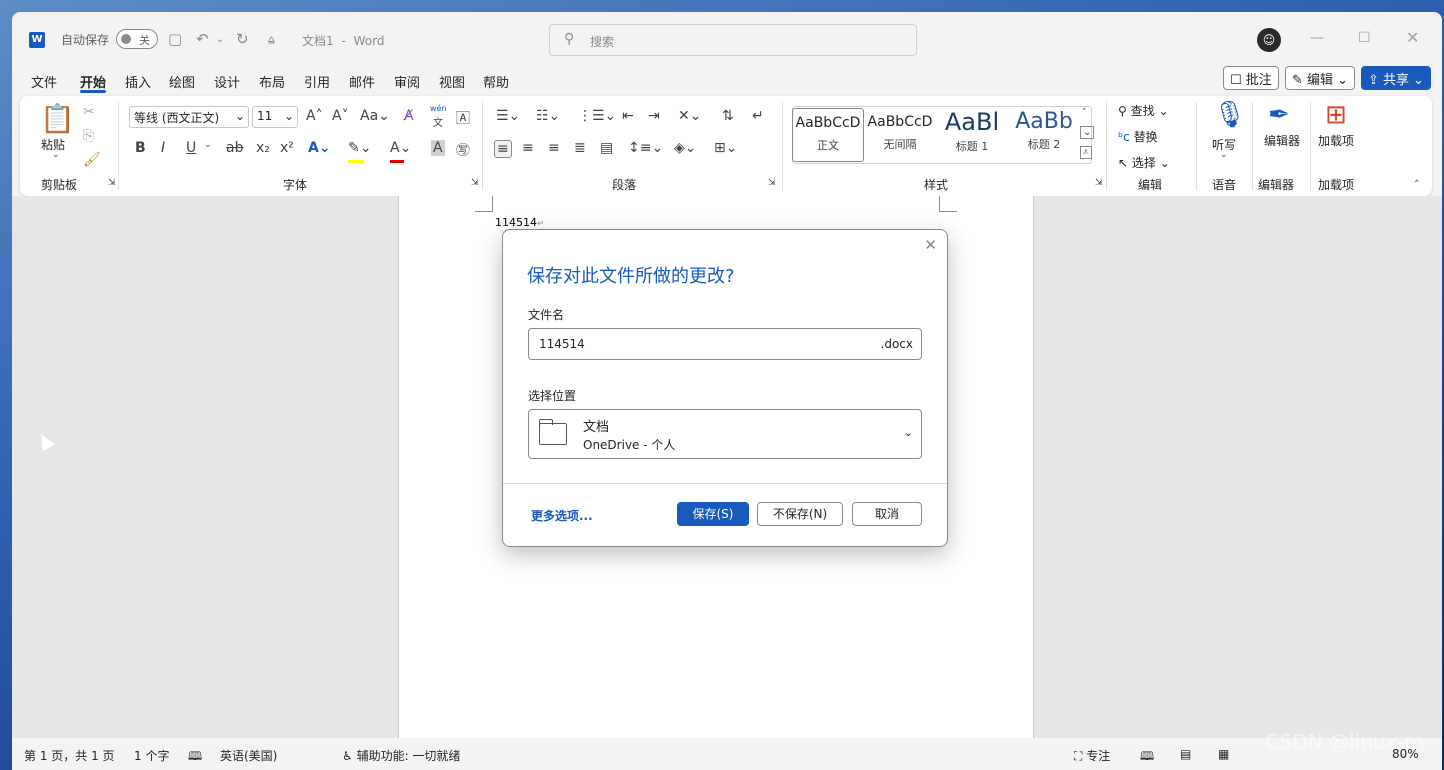 This screenshot has height=770, width=1444. What do you see at coordinates (151, 755) in the screenshot?
I see `word-count: 1 个字` at bounding box center [151, 755].